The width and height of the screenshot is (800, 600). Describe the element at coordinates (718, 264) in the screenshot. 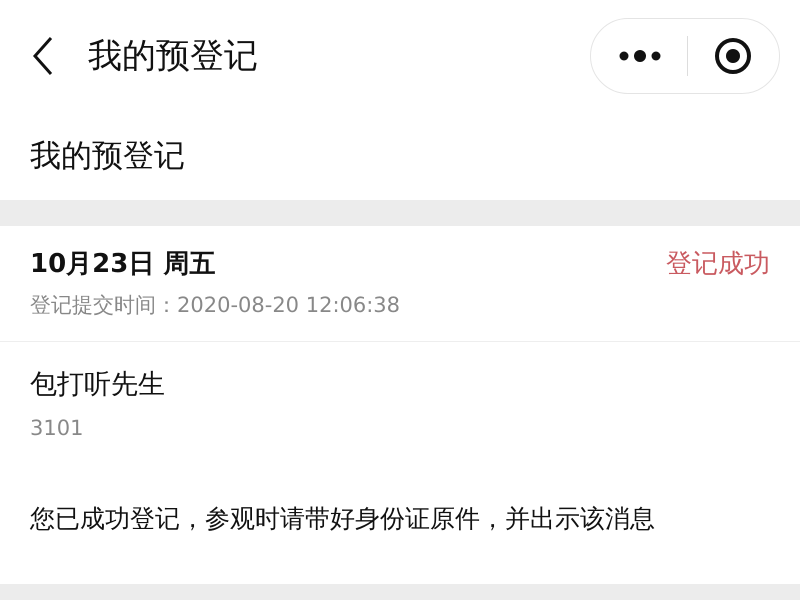

I see `status-label: 登记成功` at that location.